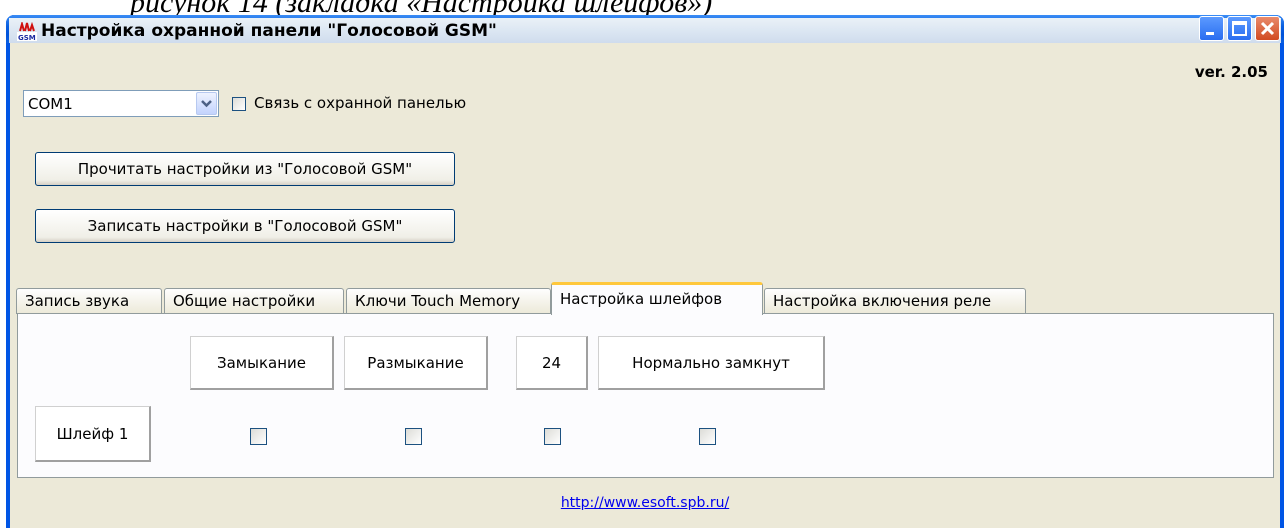 The width and height of the screenshot is (1284, 528). I want to click on combo-dropdown-button, so click(206, 103).